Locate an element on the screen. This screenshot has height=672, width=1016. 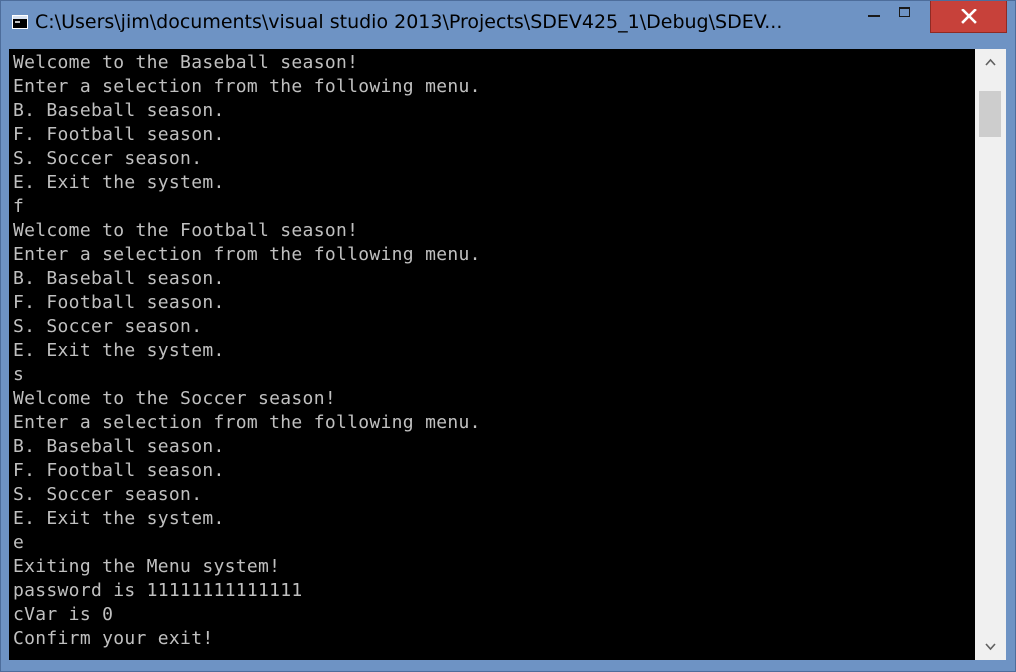
console-line: s is located at coordinates (19, 374).